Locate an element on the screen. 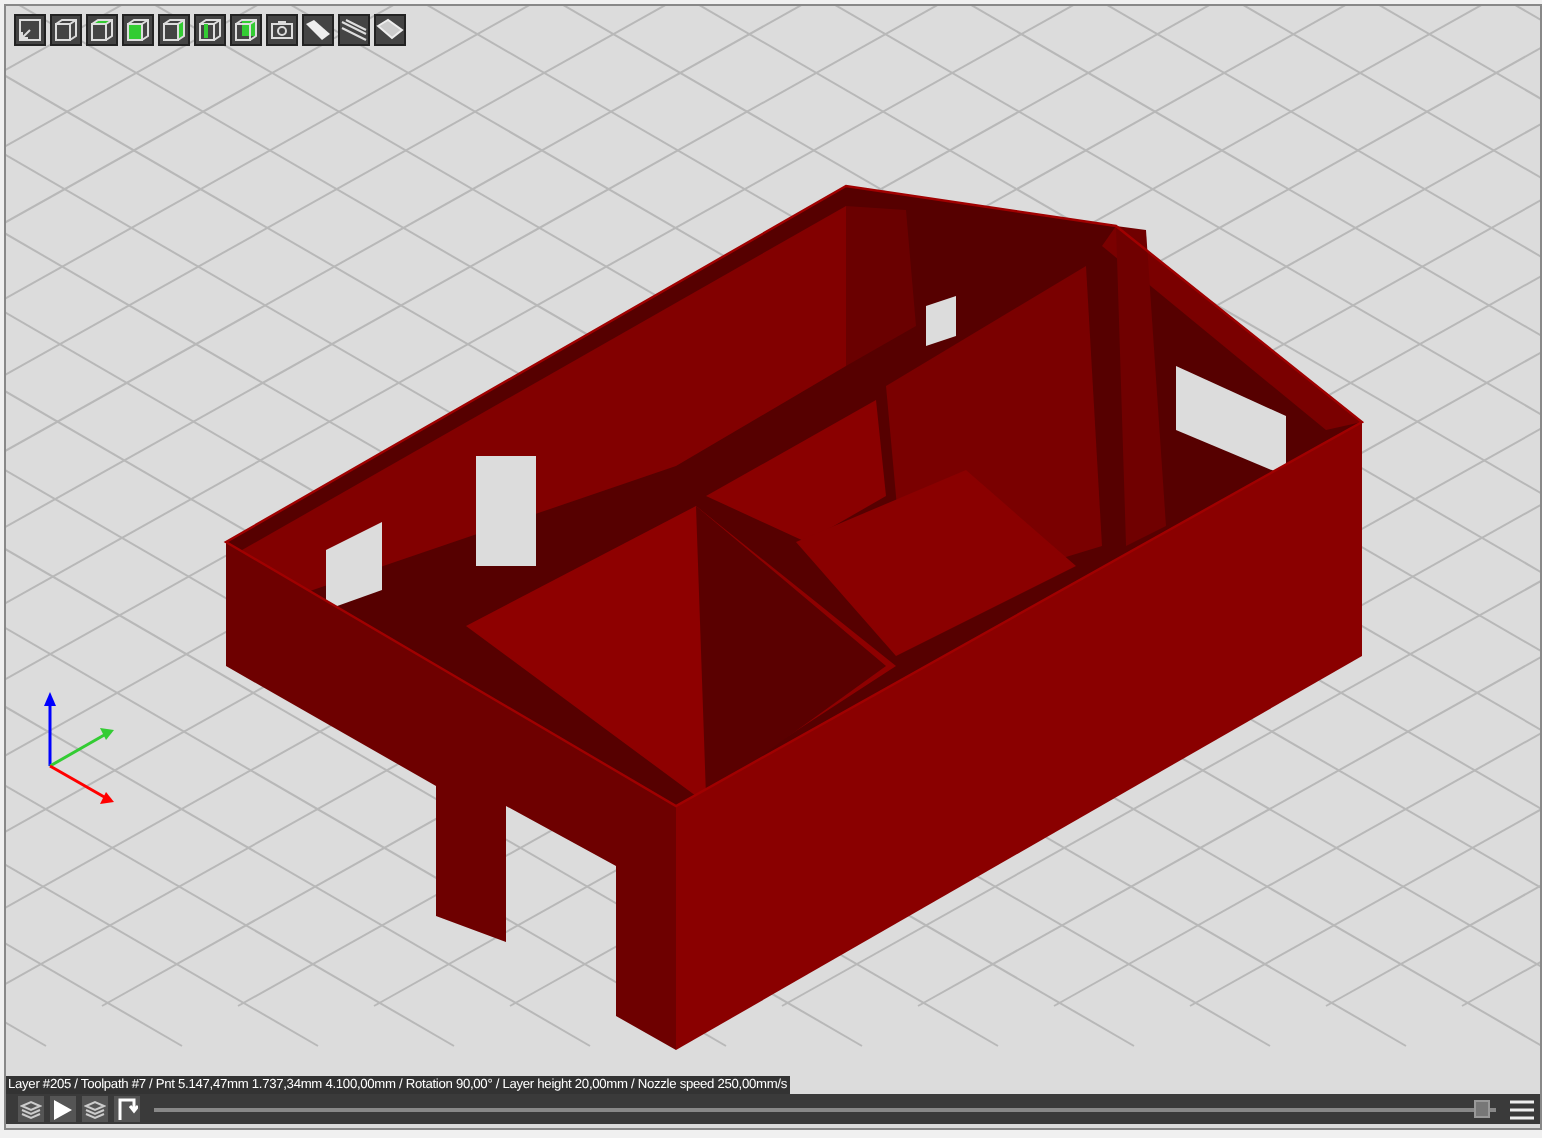 The image size is (1542, 1138). lines-render-button is located at coordinates (354, 30).